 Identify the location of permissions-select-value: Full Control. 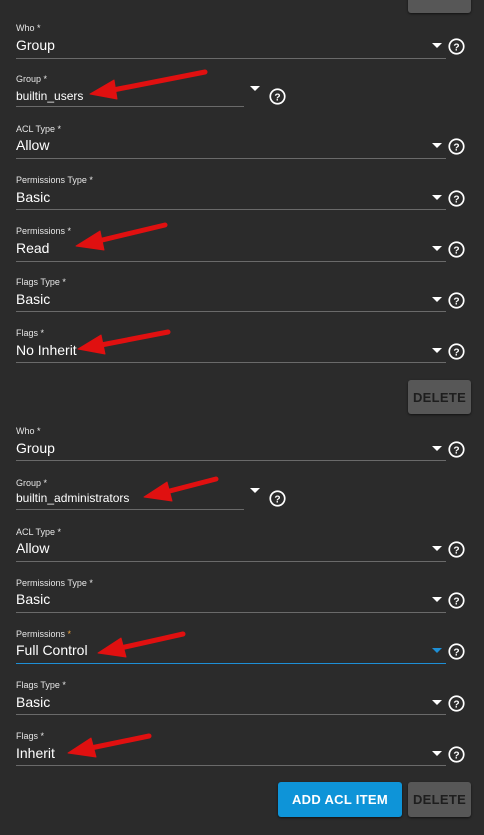
(52, 650).